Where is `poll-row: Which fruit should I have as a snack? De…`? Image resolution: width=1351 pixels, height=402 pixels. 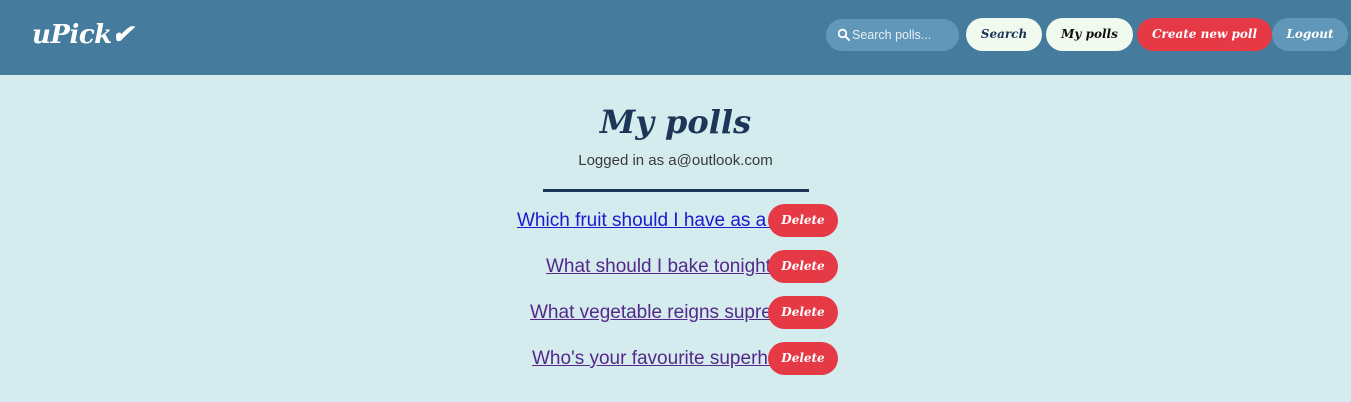
poll-row: Which fruit should I have as a snack? De… is located at coordinates (675, 221).